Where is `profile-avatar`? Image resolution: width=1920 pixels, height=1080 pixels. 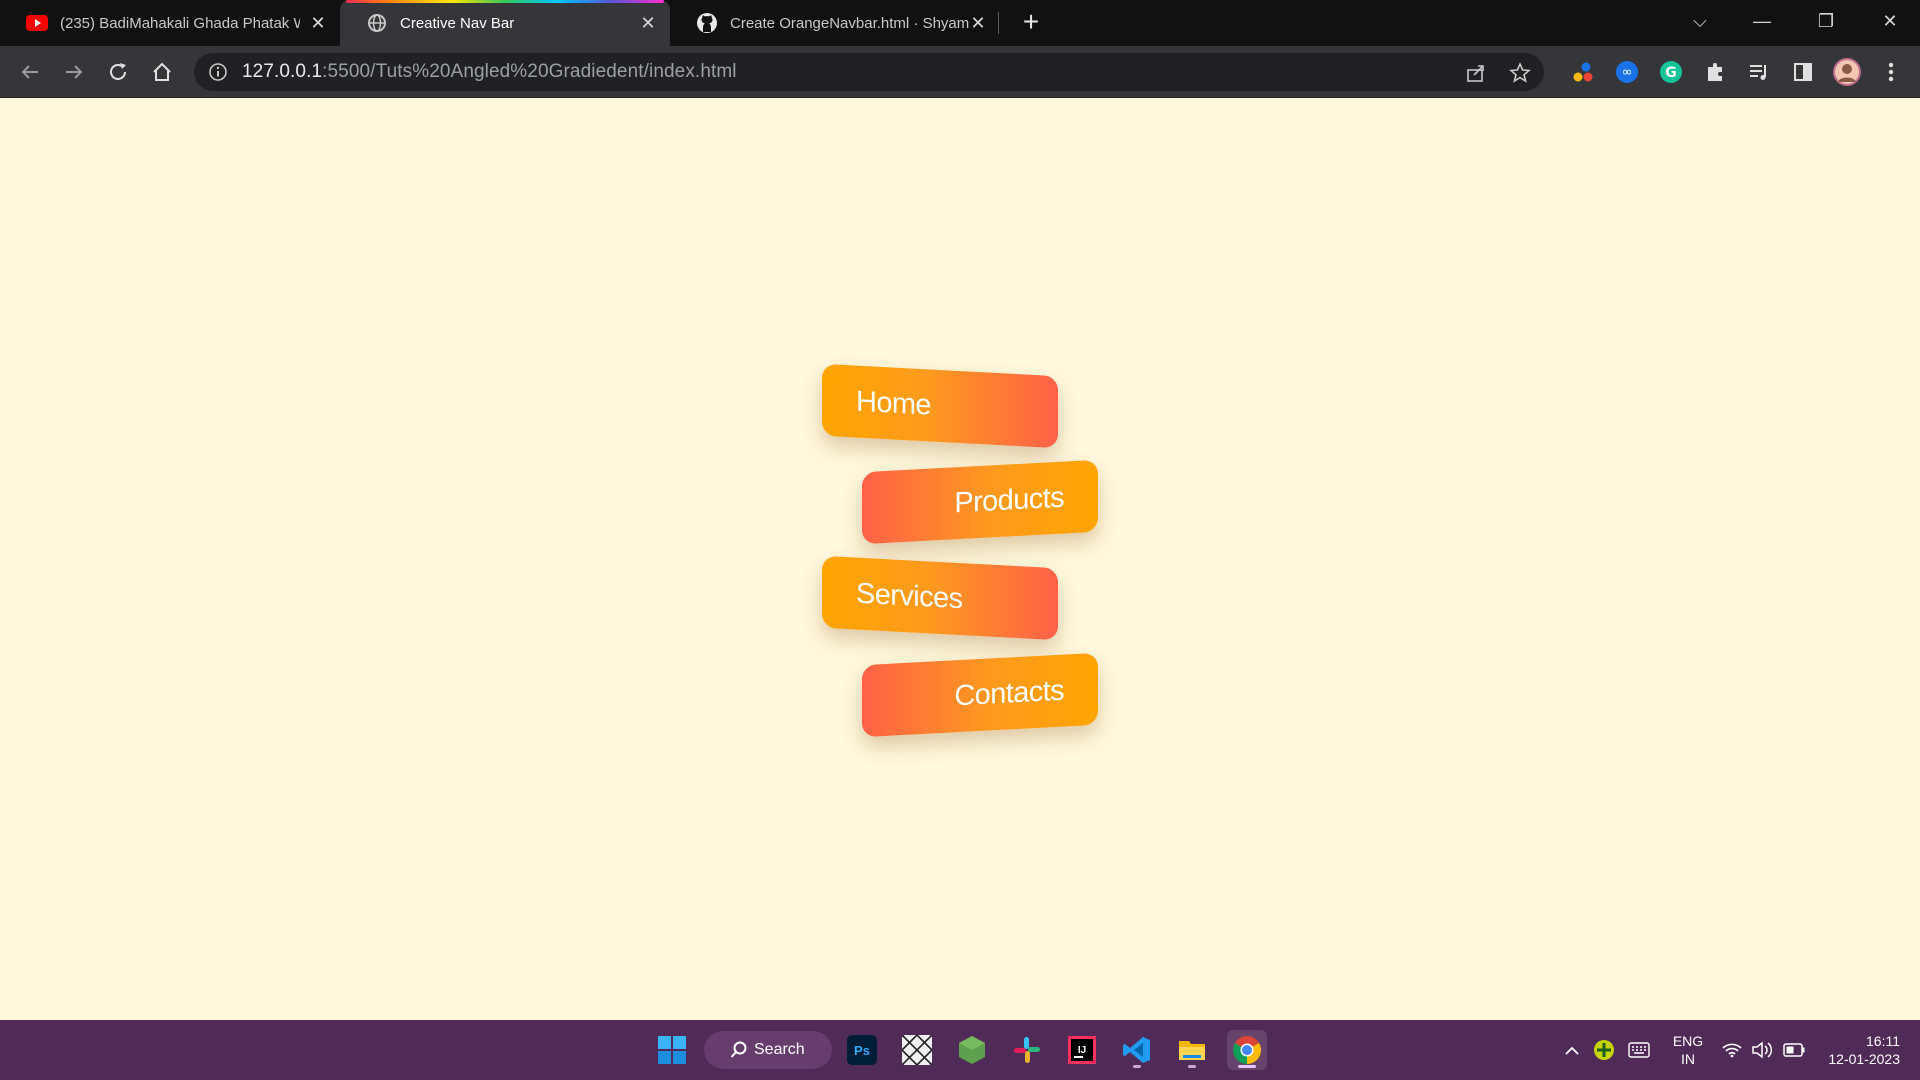 profile-avatar is located at coordinates (1847, 72).